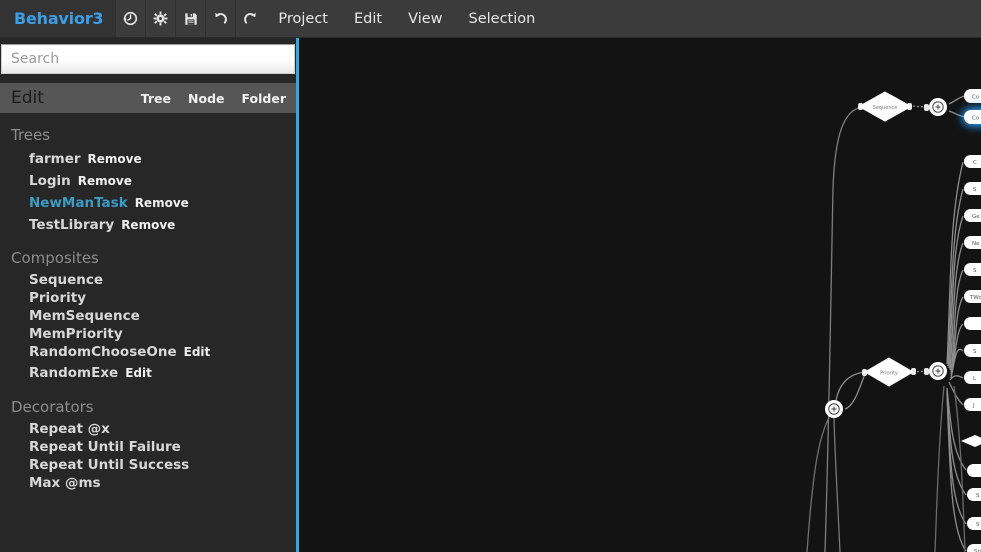  I want to click on group-title-trees: Trees, so click(31, 135).